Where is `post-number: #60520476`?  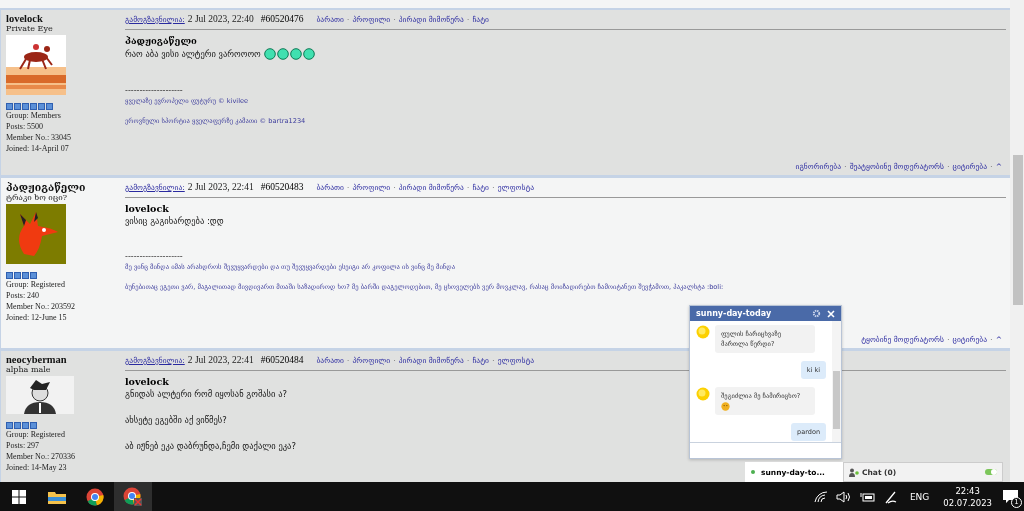
post-number: #60520476 is located at coordinates (282, 19).